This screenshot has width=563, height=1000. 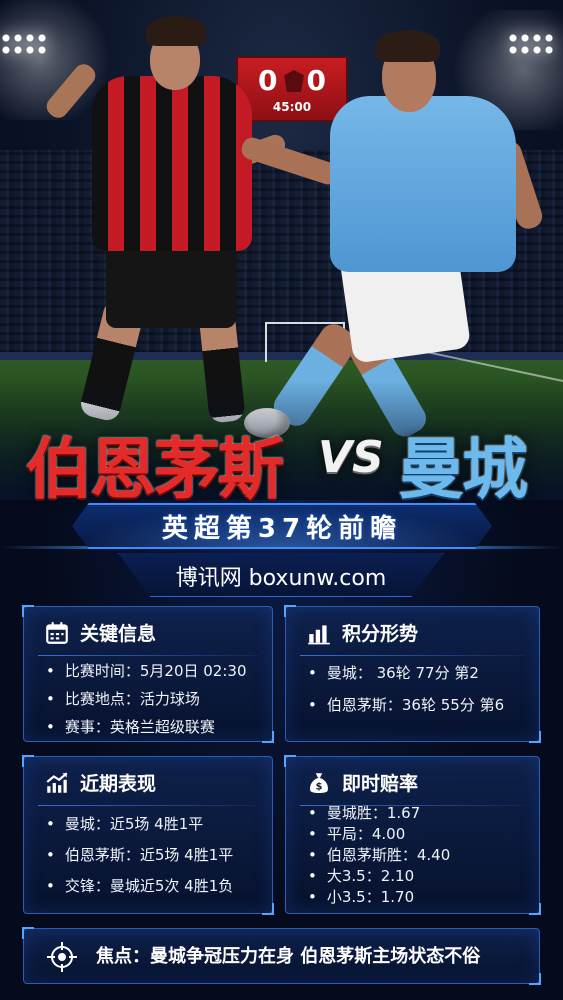 I want to click on list-item: 小3.5：1.70, so click(x=379, y=897).